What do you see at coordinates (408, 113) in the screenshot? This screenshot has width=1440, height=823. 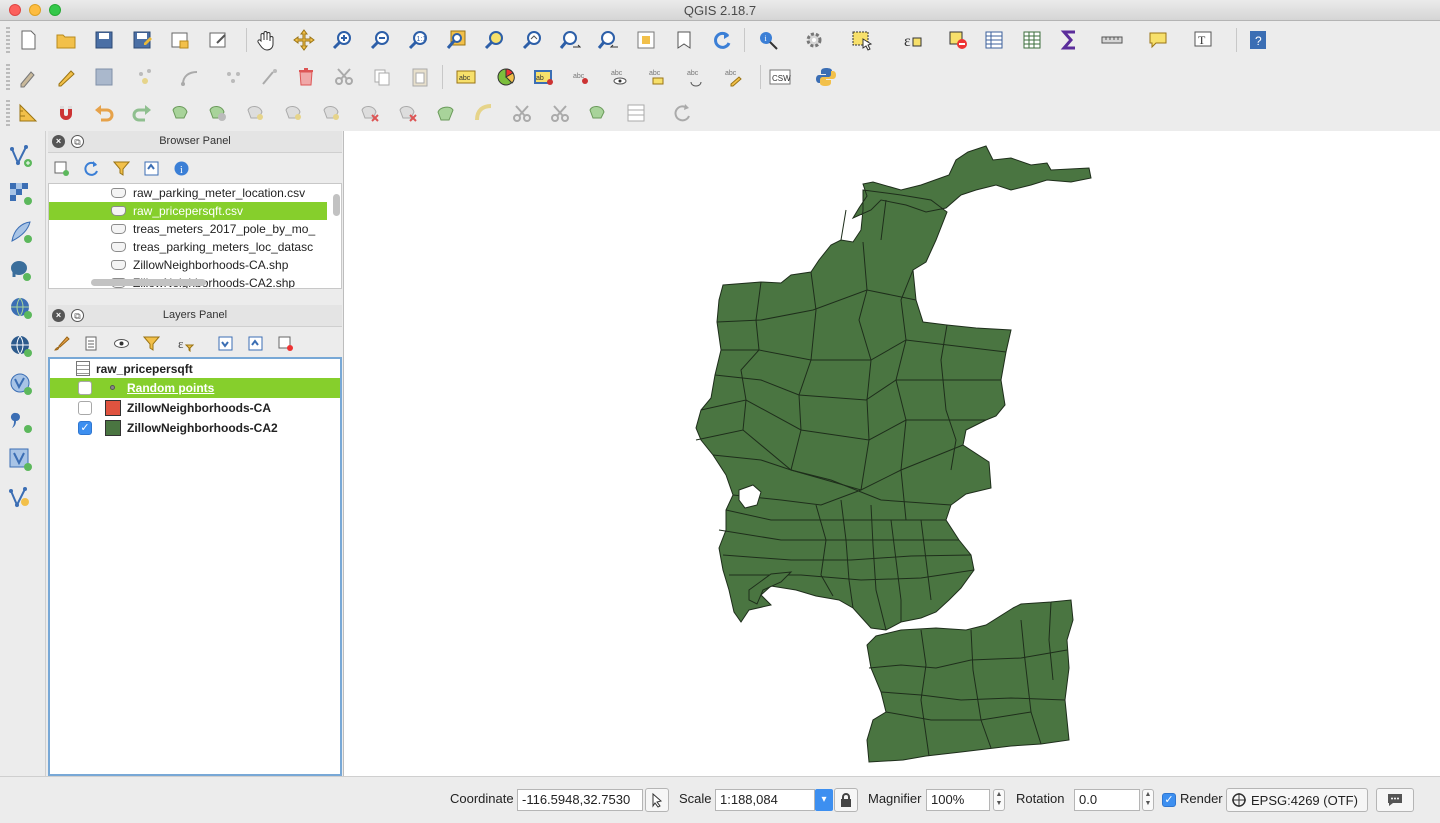 I see `delete-part-button` at bounding box center [408, 113].